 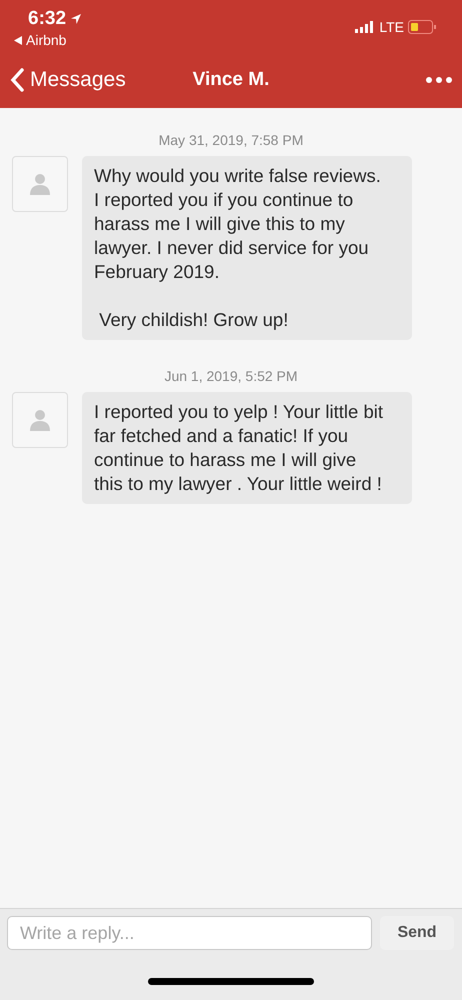 I want to click on back-chevron-icon, so click(x=17, y=80).